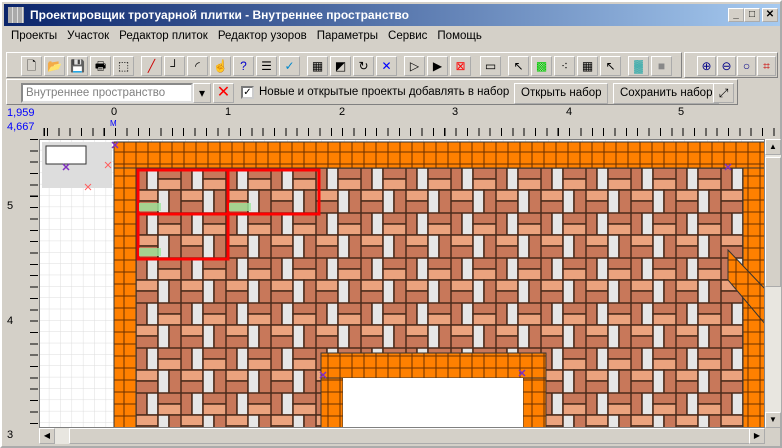 The image size is (782, 448). What do you see at coordinates (414, 66) in the screenshot?
I see `step-button: ▷` at bounding box center [414, 66].